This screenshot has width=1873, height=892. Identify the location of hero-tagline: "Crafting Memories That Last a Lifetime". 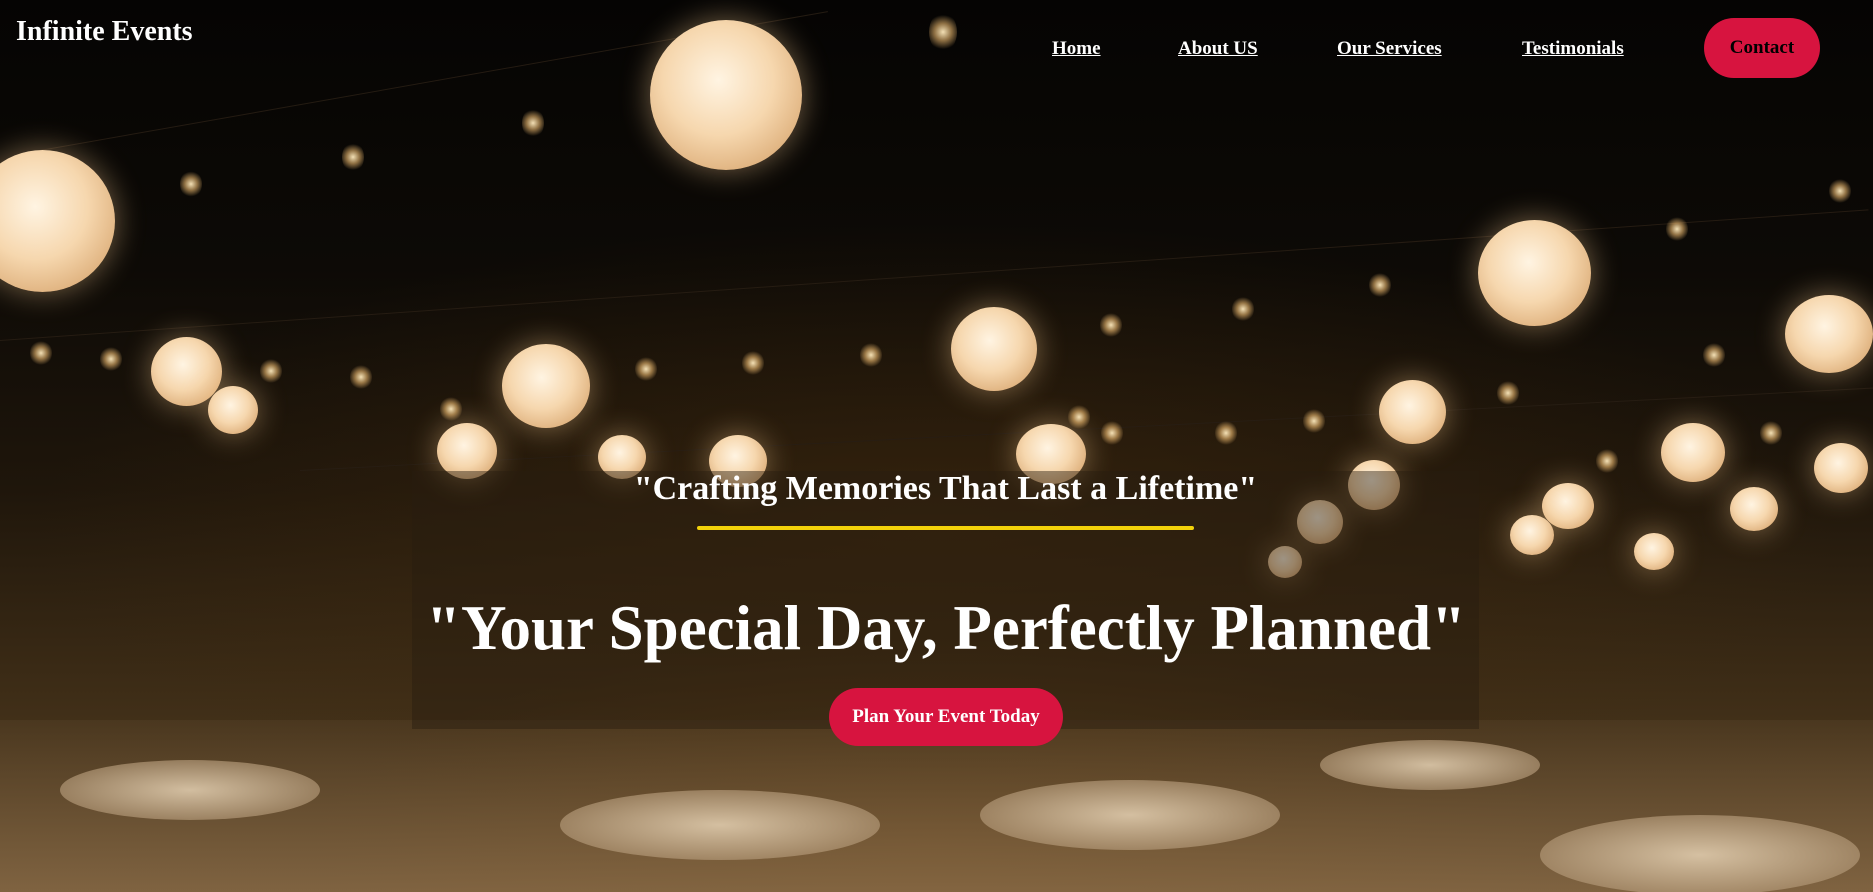
(945, 488).